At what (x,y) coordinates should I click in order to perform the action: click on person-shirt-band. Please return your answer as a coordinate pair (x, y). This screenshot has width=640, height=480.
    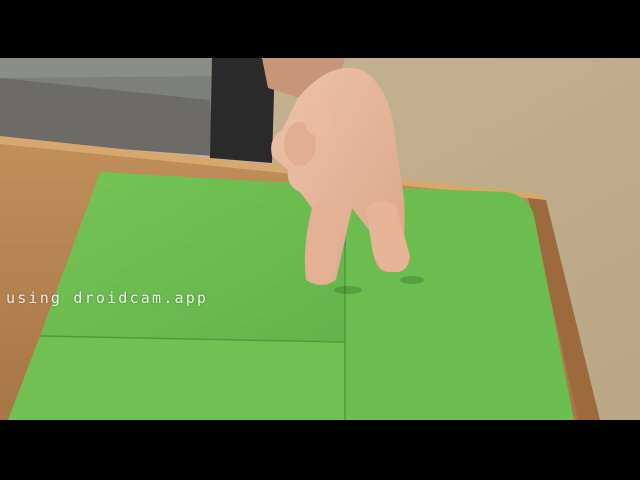
    Looking at the image, I should click on (114, 68).